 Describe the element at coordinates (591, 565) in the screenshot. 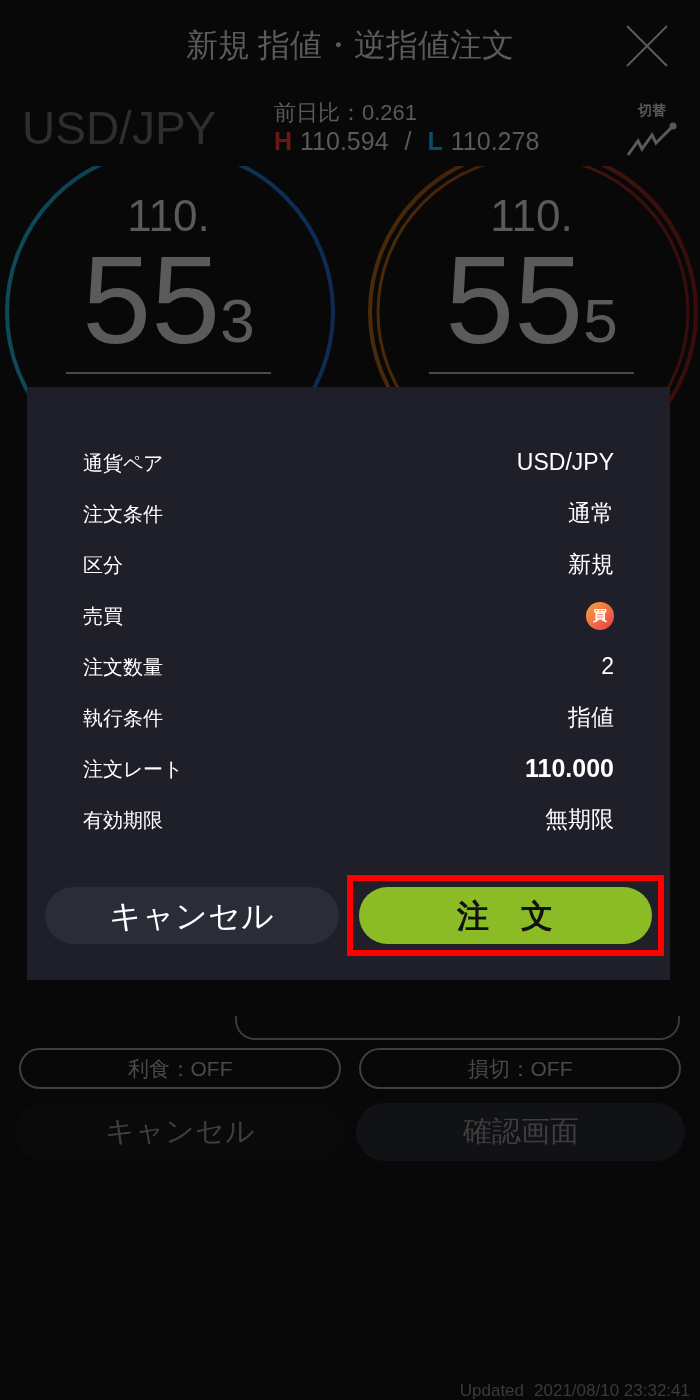

I see `row-value: 新規` at that location.